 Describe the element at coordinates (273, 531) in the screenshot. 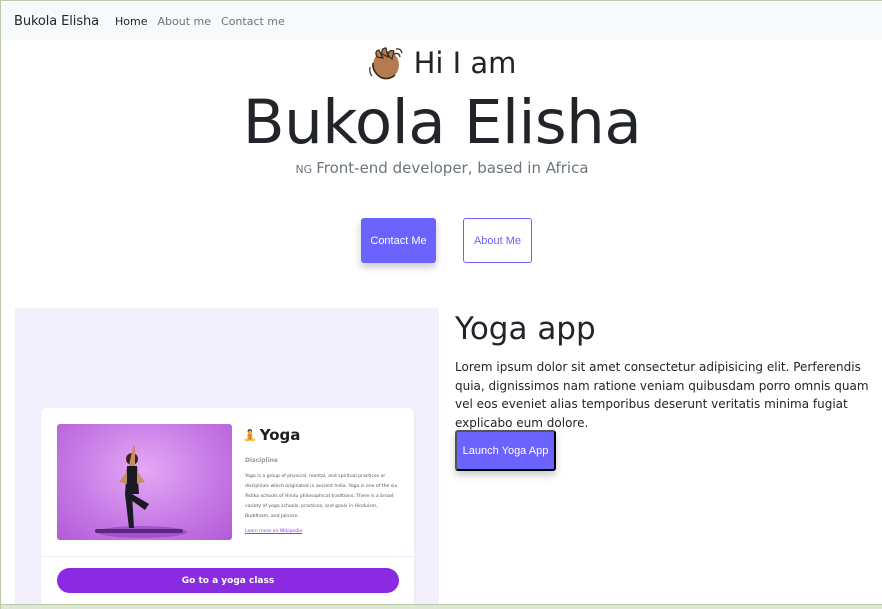

I see `wikipedia-link: Learn more on Wikipedia` at that location.